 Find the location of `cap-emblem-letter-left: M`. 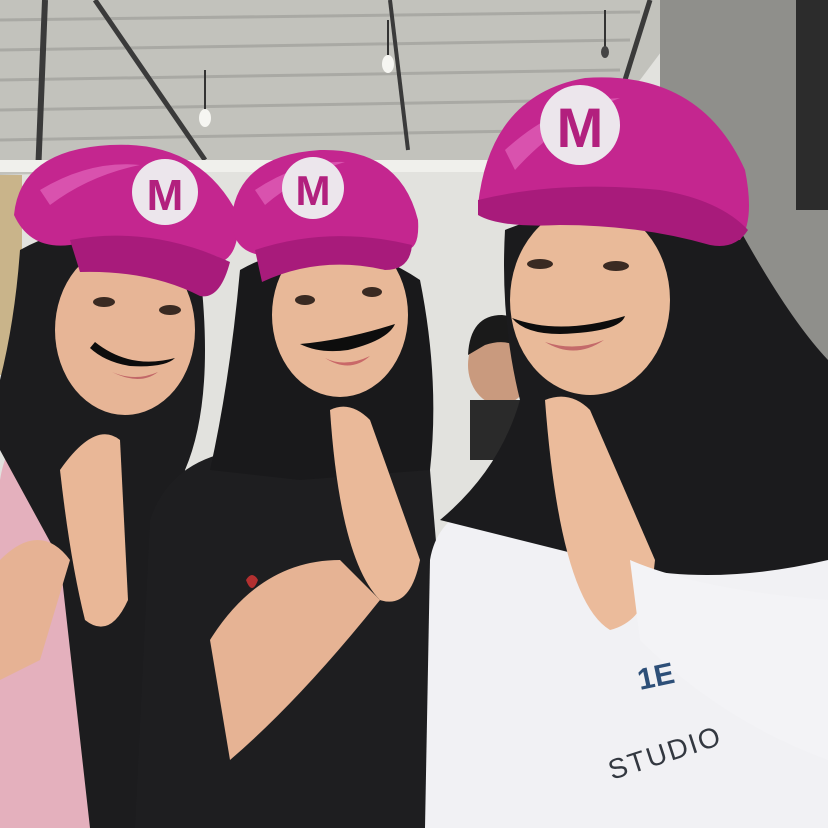

cap-emblem-letter-left: M is located at coordinates (165, 195).